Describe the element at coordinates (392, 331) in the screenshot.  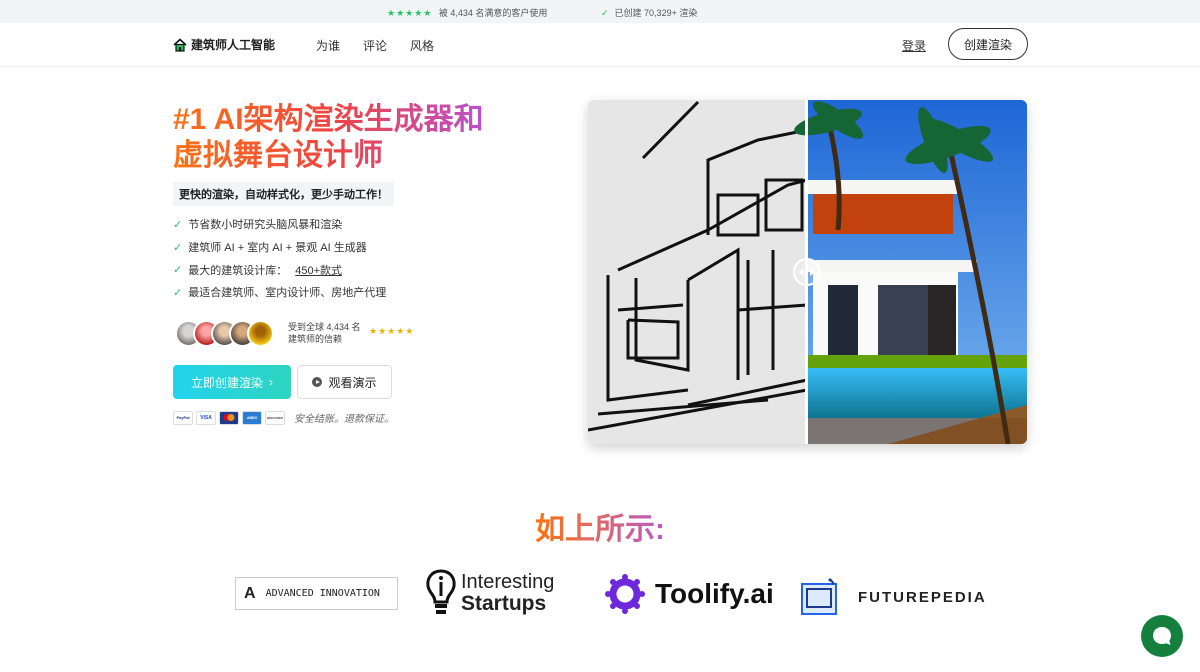
I see `trust-rating-stars: ★★★★★` at that location.